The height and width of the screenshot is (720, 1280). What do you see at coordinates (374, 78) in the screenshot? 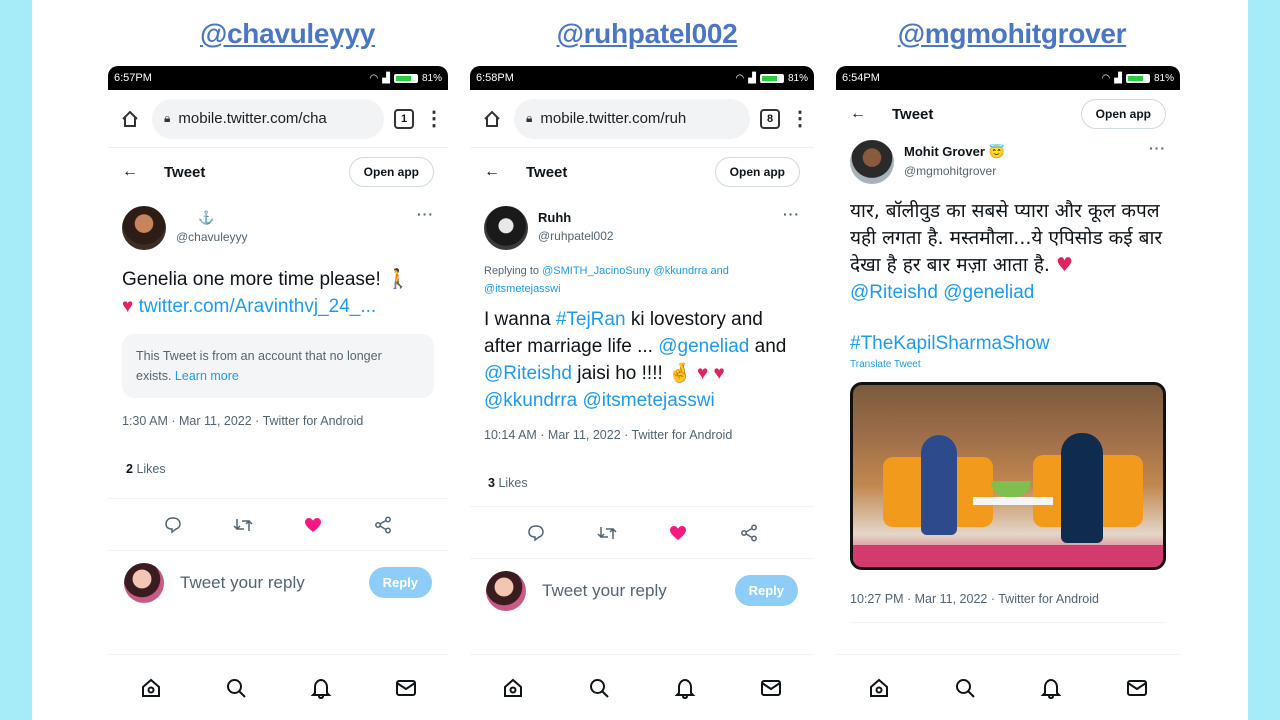
I see `wifi-icon: ◠` at bounding box center [374, 78].